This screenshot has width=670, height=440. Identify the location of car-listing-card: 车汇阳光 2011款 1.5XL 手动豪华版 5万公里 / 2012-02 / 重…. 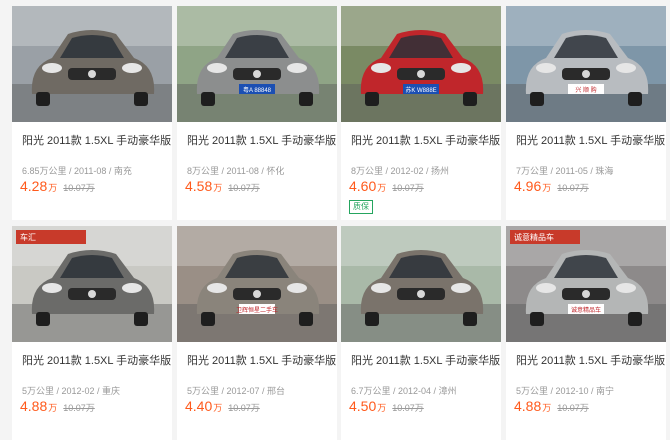
(92, 333).